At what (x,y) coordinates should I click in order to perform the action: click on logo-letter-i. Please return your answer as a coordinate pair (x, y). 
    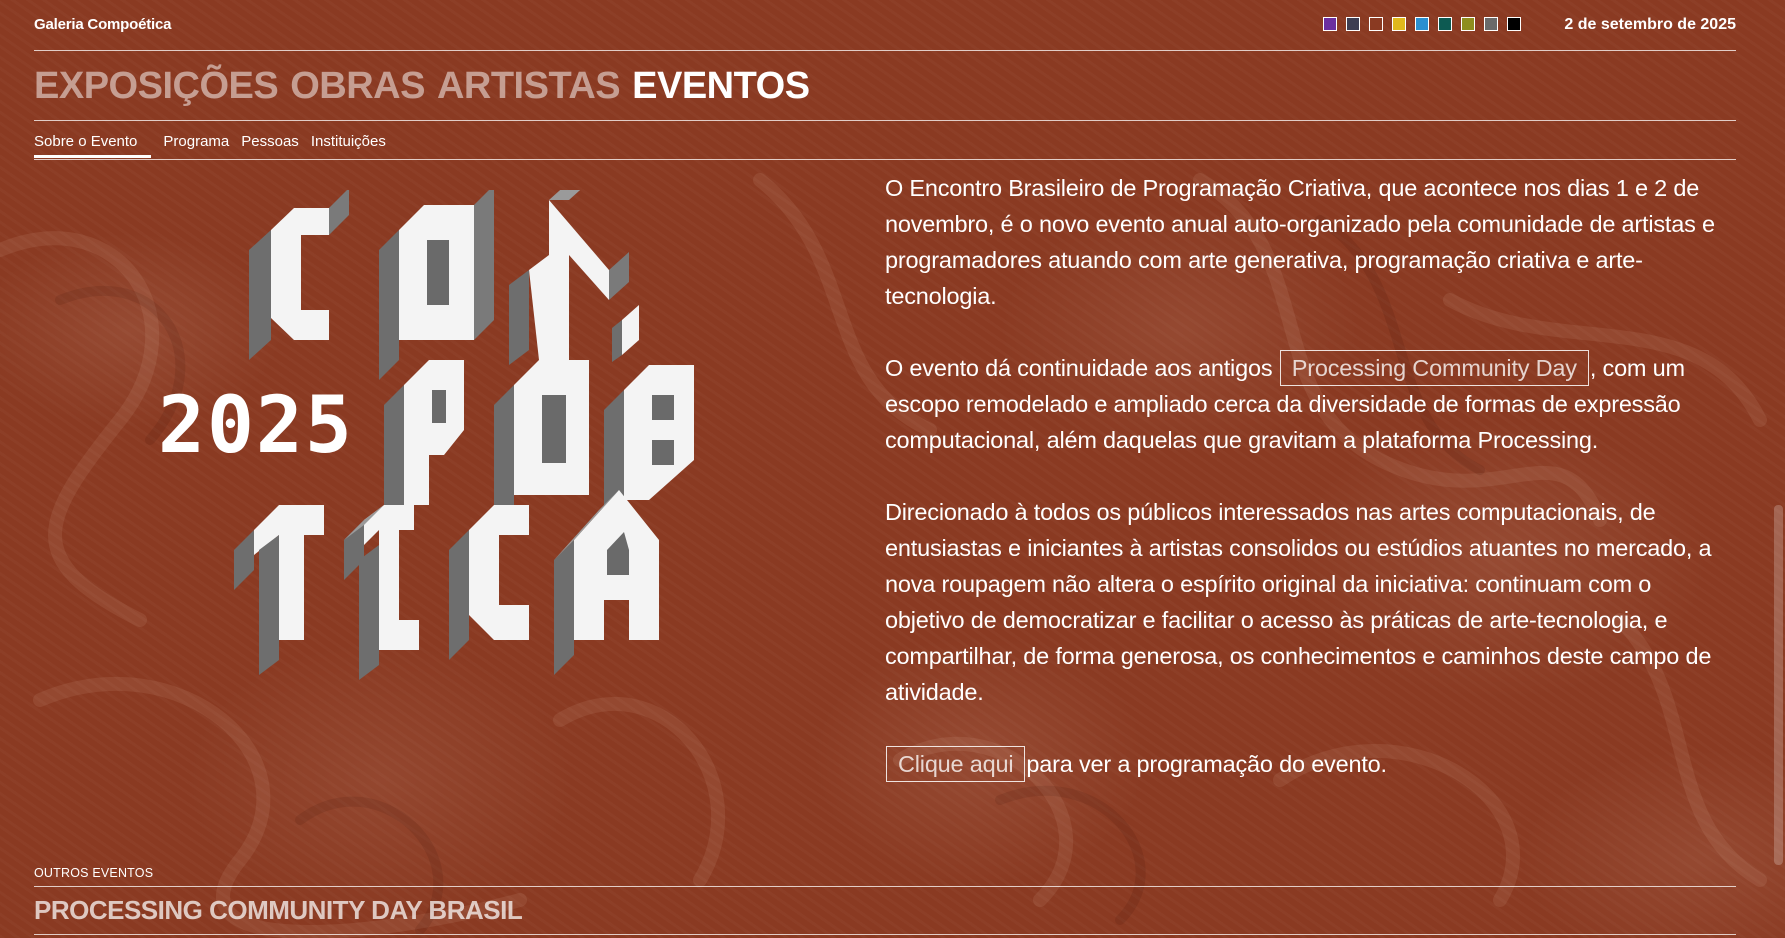
    Looking at the image, I should click on (381, 592).